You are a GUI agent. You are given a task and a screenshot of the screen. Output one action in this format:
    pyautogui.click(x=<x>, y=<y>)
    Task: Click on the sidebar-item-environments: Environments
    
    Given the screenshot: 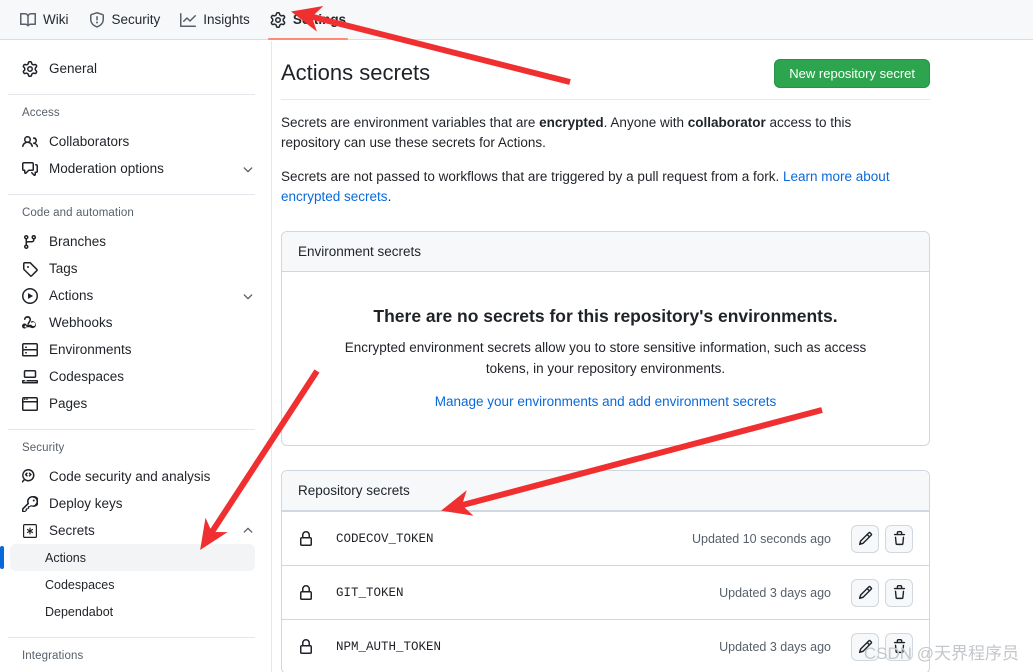 What is the action you would take?
    pyautogui.click(x=134, y=349)
    